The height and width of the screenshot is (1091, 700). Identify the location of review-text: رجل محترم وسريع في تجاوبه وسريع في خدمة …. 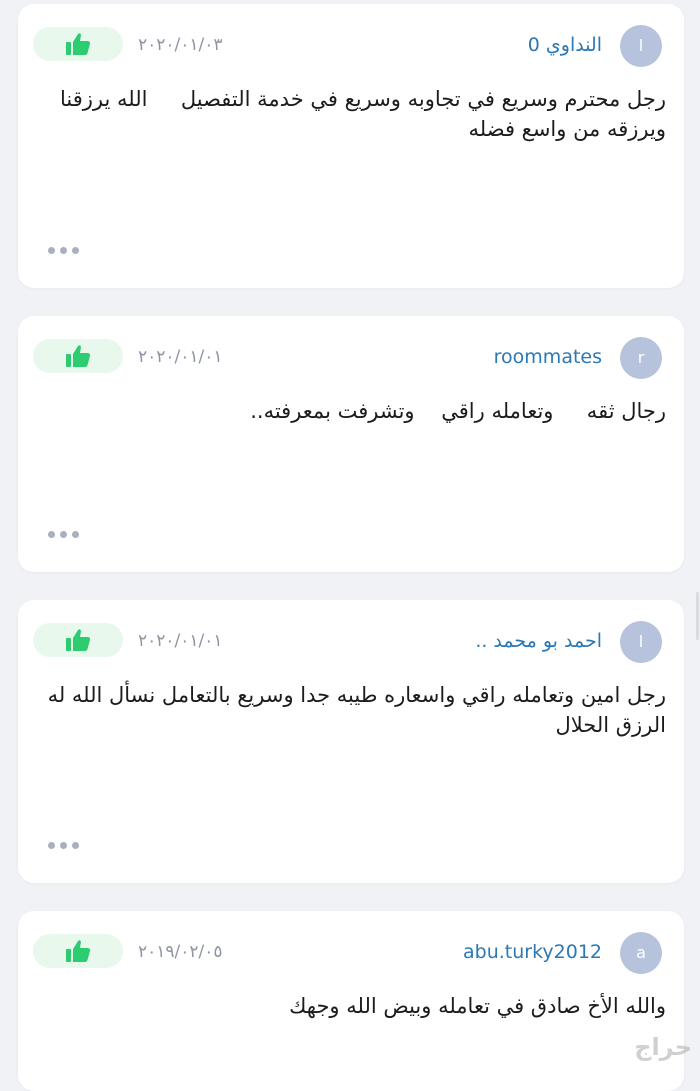
(359, 114).